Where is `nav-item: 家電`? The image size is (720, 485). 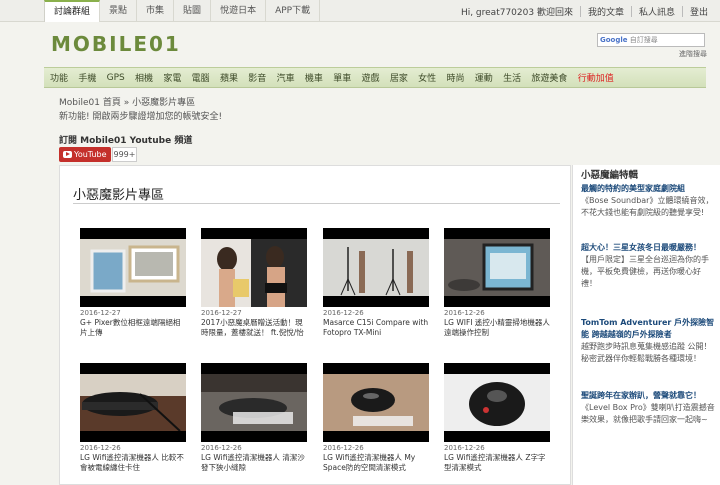
nav-item: 家電 is located at coordinates (172, 77).